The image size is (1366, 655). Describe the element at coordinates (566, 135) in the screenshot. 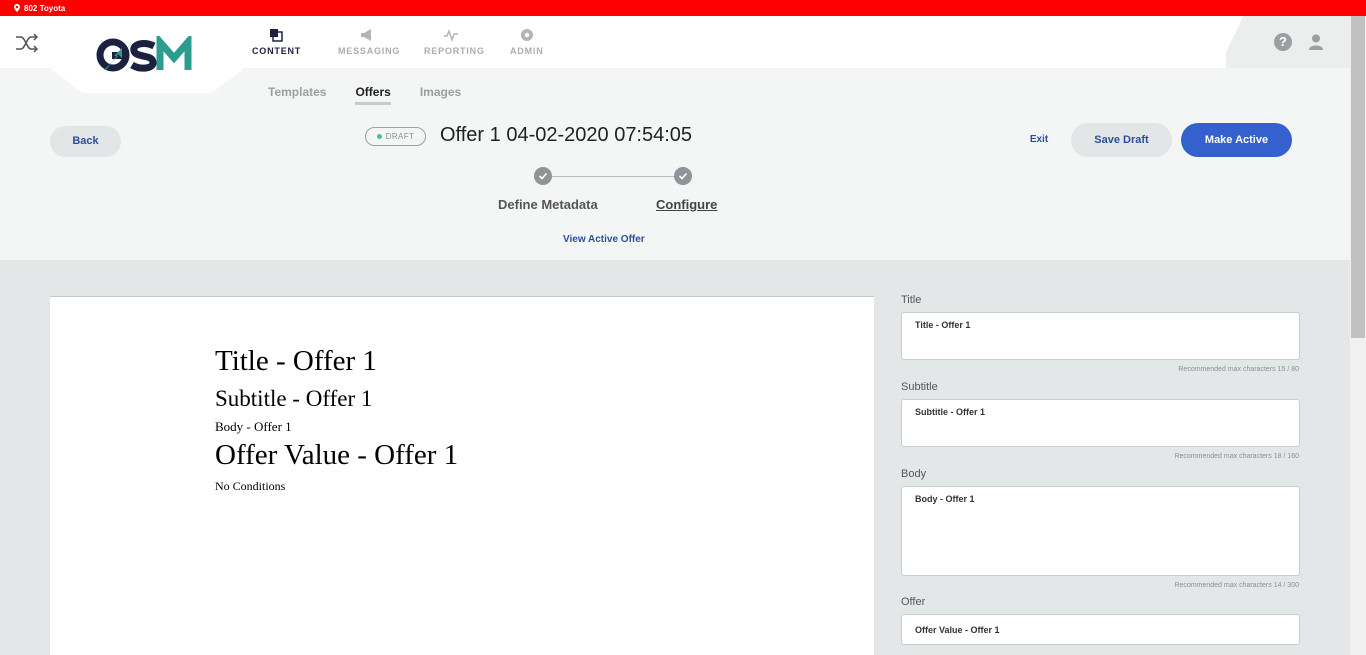

I see `page-title: Offer 1 04-02-2020 07:54:05` at that location.